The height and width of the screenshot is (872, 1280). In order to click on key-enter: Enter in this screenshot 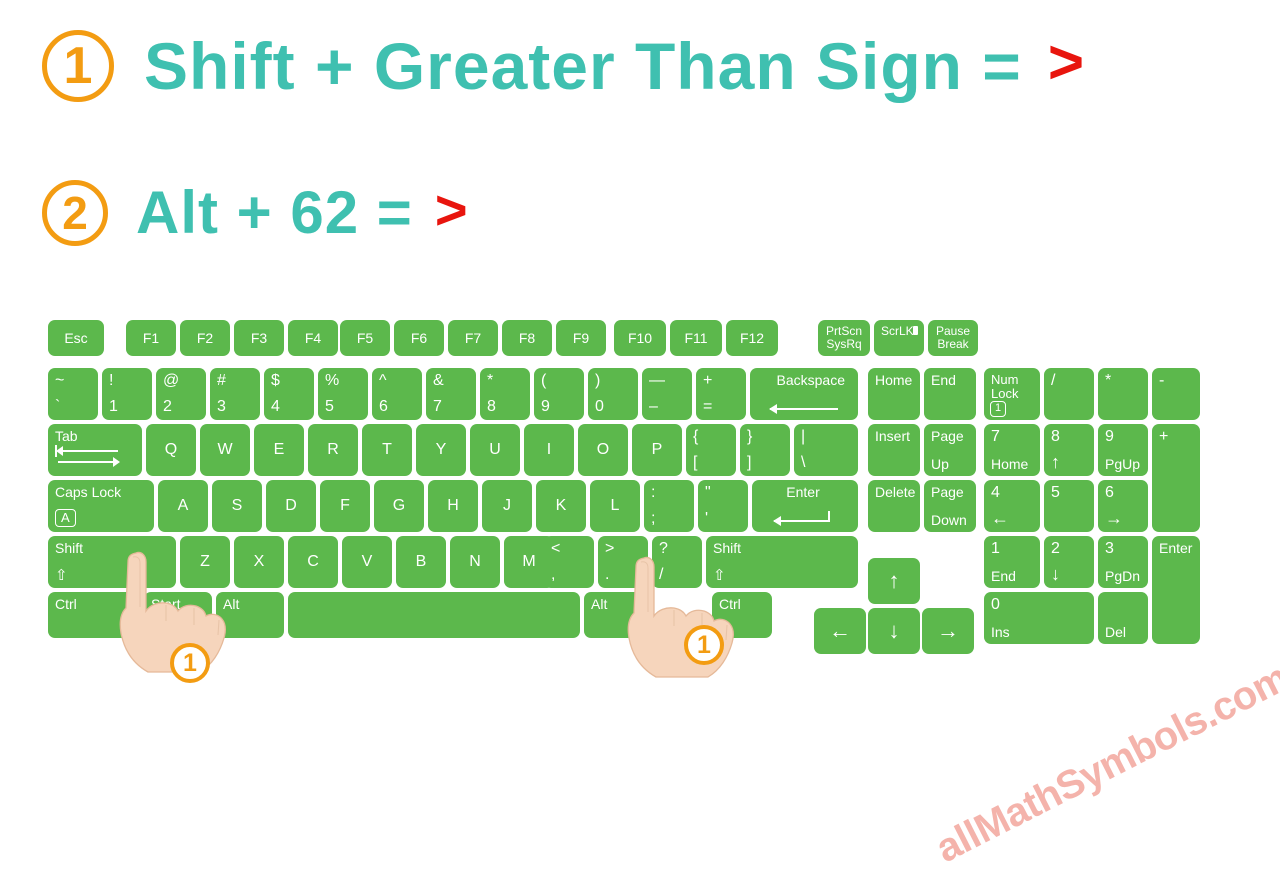, I will do `click(805, 506)`.